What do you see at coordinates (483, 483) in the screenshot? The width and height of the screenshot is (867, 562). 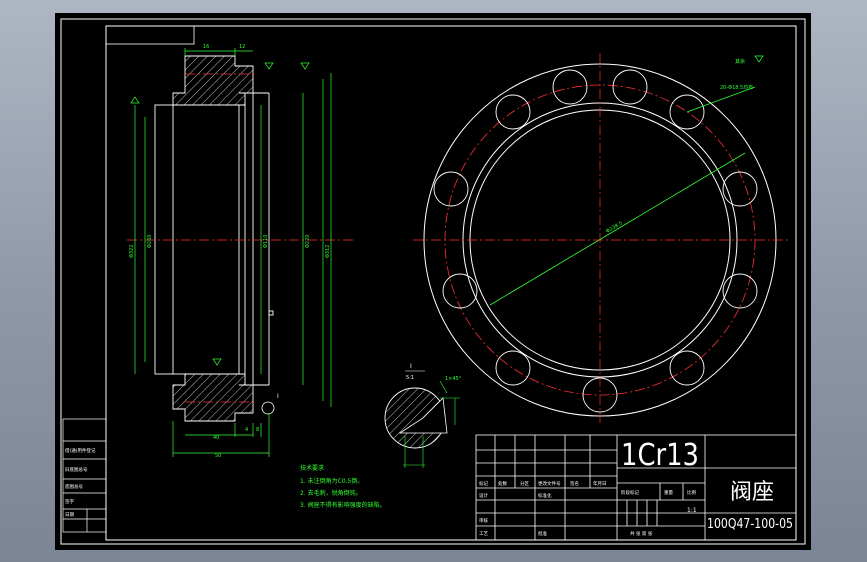 I see `tb-col-mark: 标记` at bounding box center [483, 483].